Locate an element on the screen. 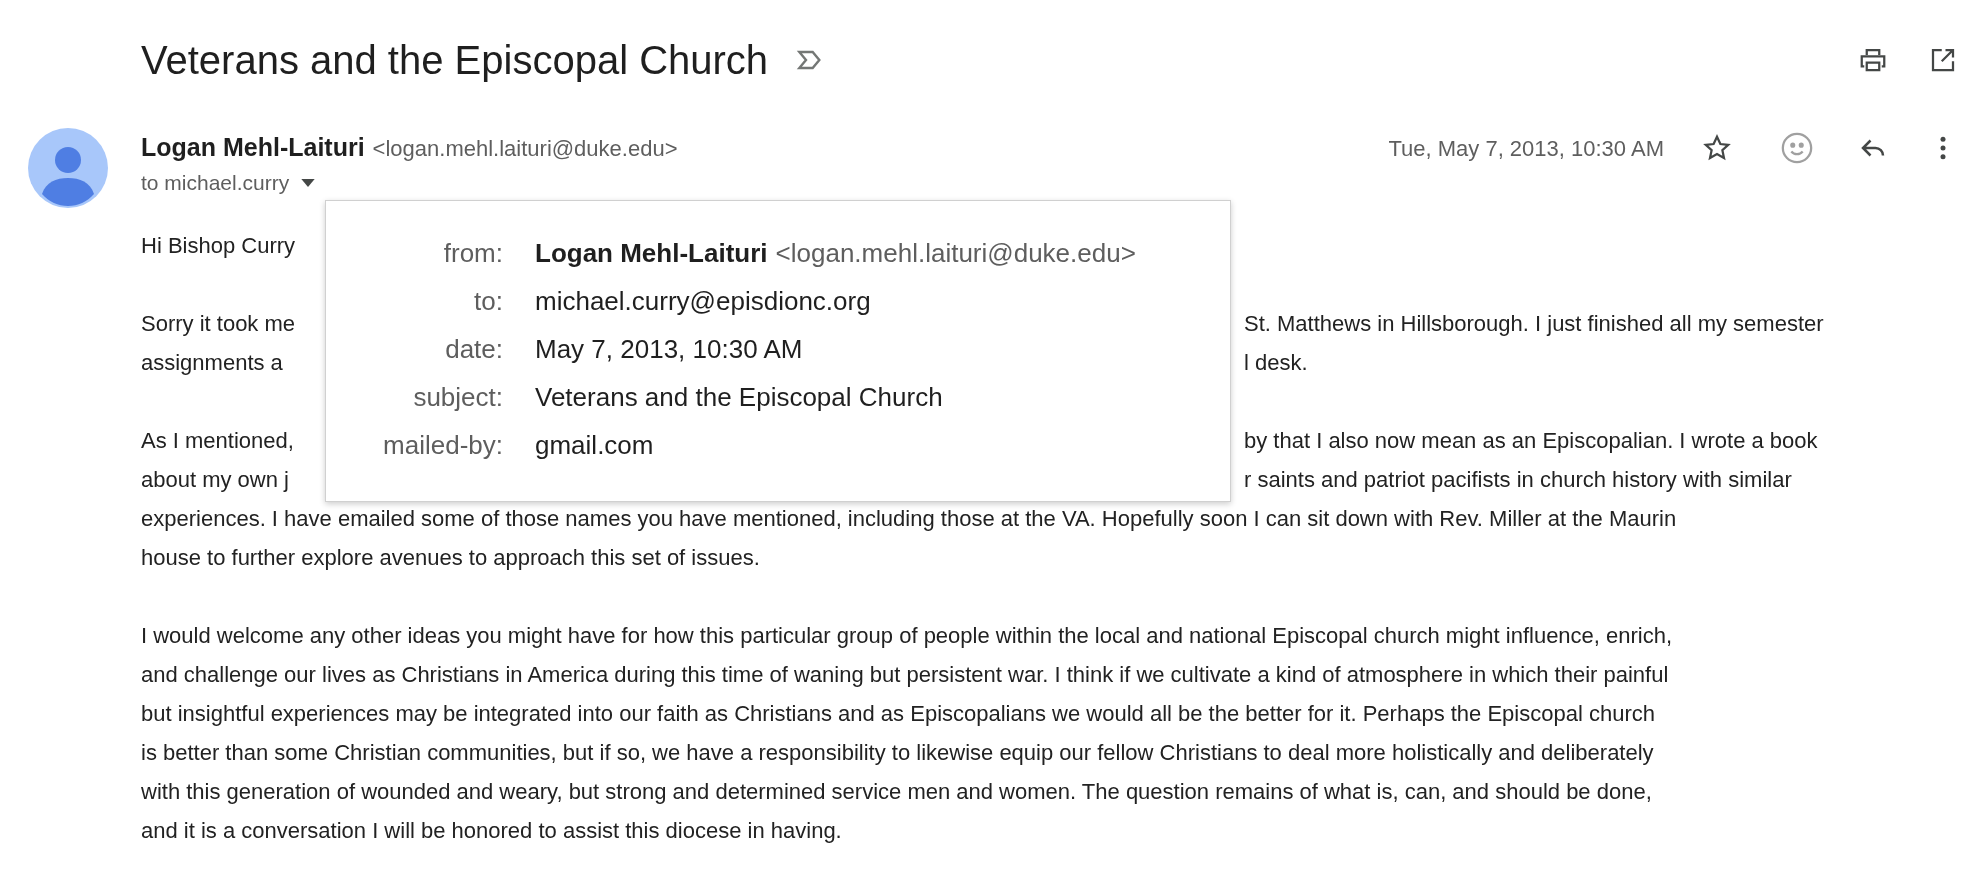 The height and width of the screenshot is (876, 1988). detail-label: subject: is located at coordinates (458, 396).